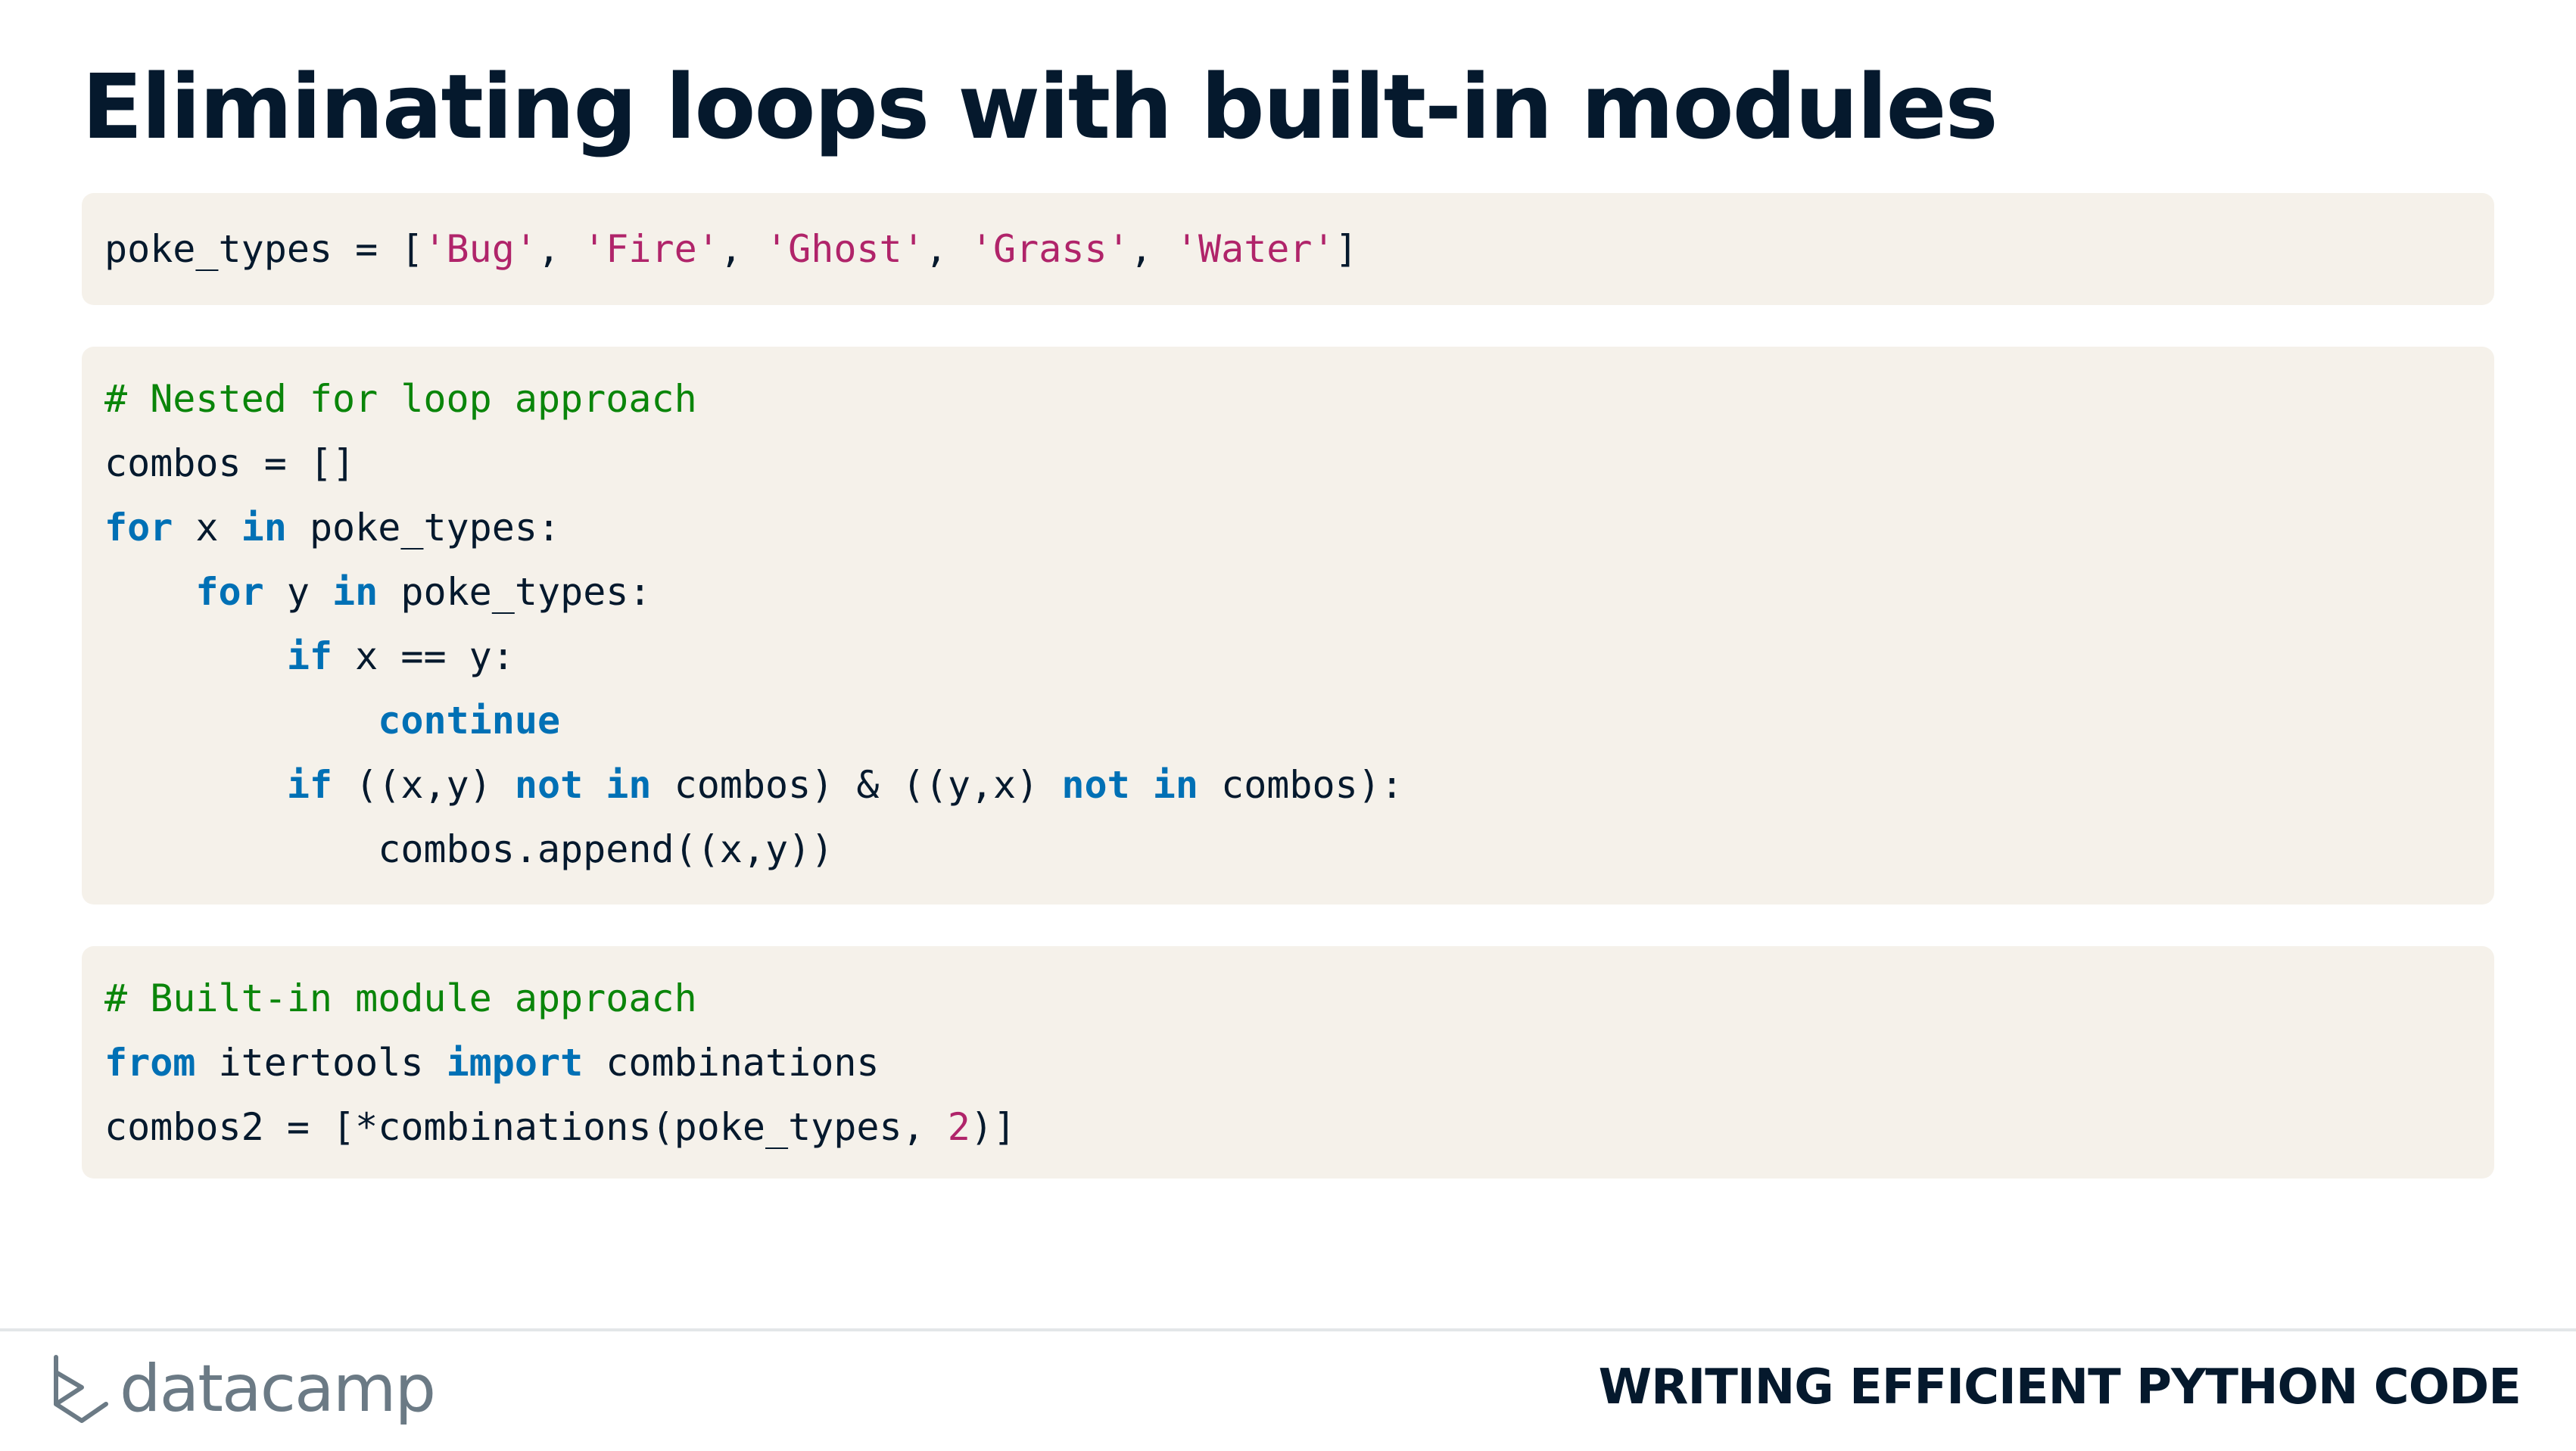  What do you see at coordinates (480, 249) in the screenshot?
I see `code-token-str: 'Bug'` at bounding box center [480, 249].